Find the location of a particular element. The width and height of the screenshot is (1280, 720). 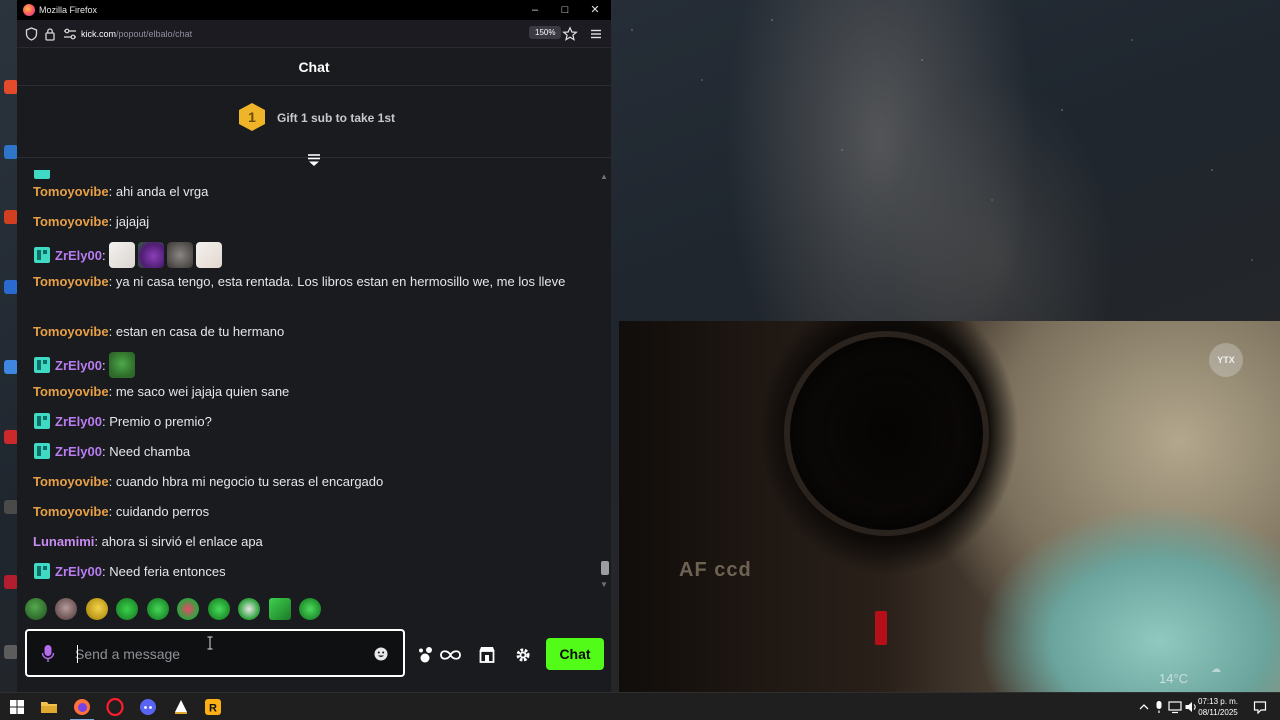

chat-message-partial is located at coordinates (305, 176).